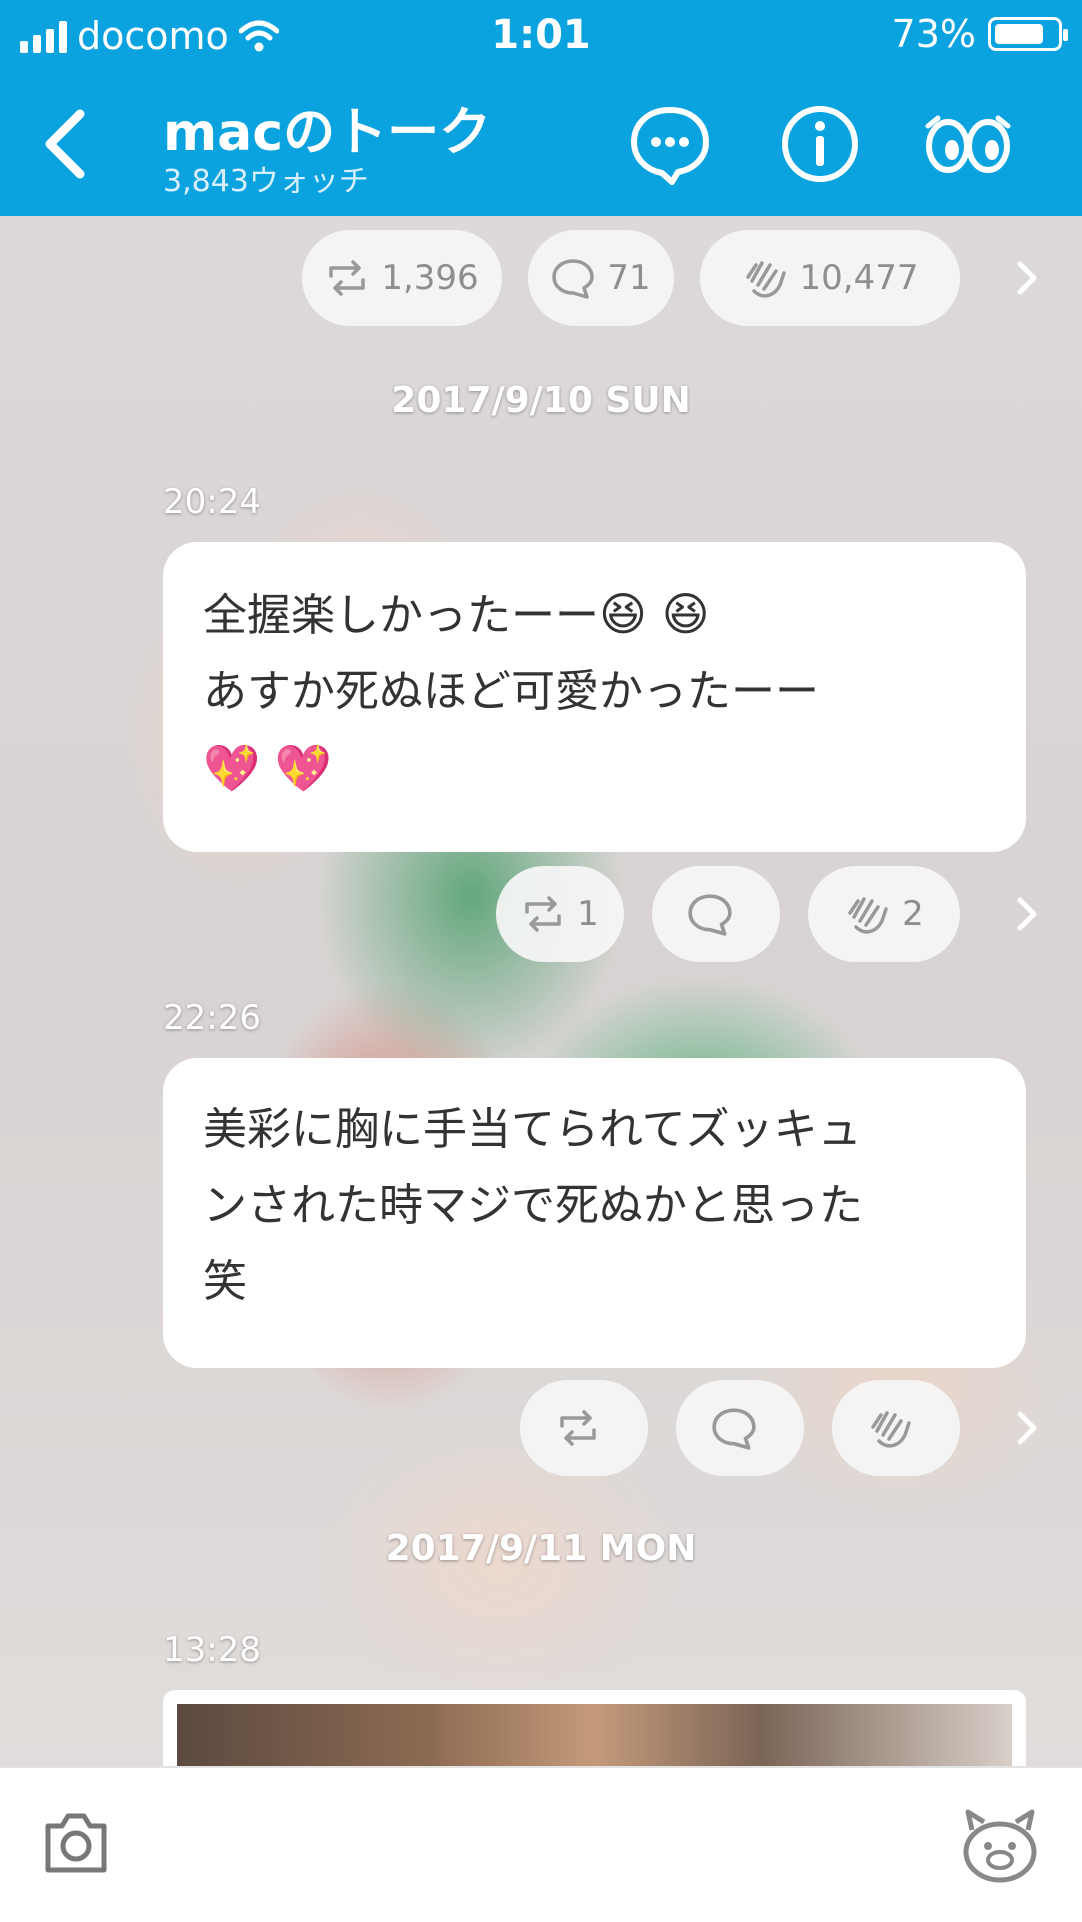  I want to click on info-icon, so click(820, 144).